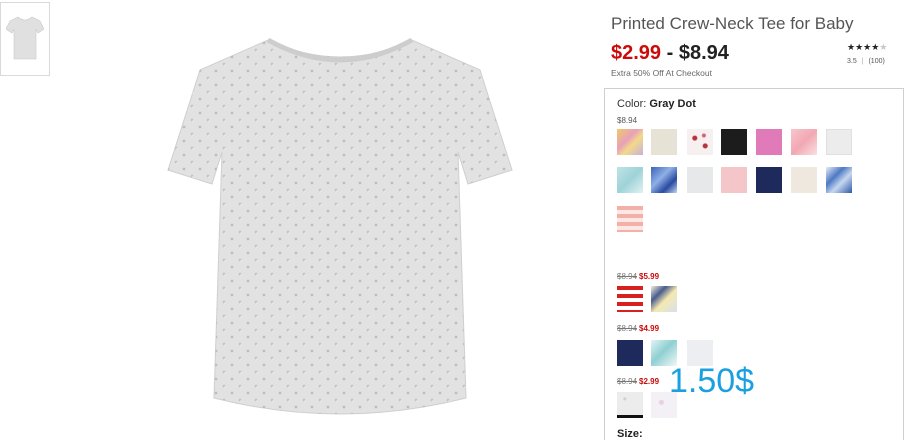 This screenshot has width=911, height=441. I want to click on rating-meta: 3.5 | (100), so click(866, 61).